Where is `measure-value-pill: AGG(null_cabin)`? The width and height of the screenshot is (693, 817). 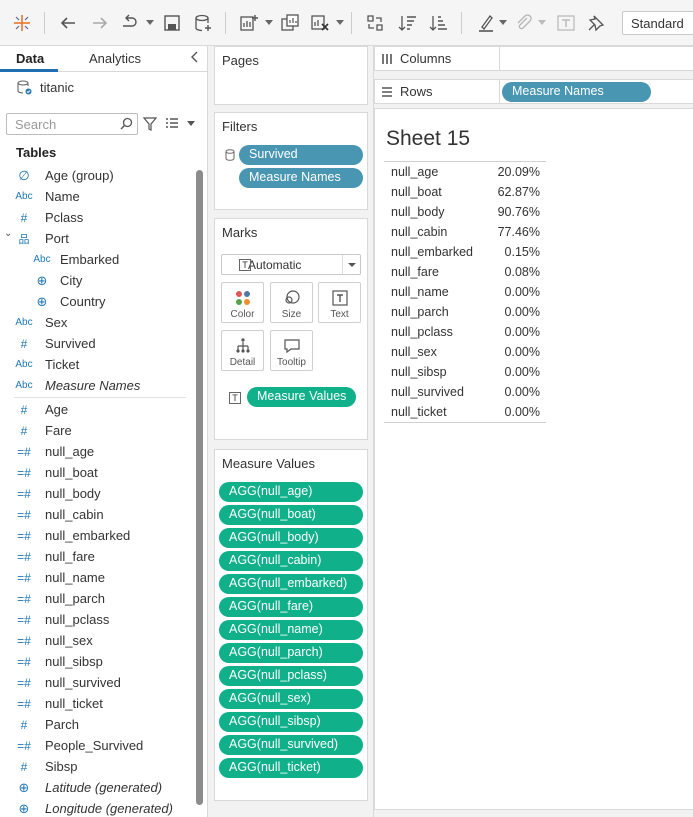
measure-value-pill: AGG(null_cabin) is located at coordinates (291, 561).